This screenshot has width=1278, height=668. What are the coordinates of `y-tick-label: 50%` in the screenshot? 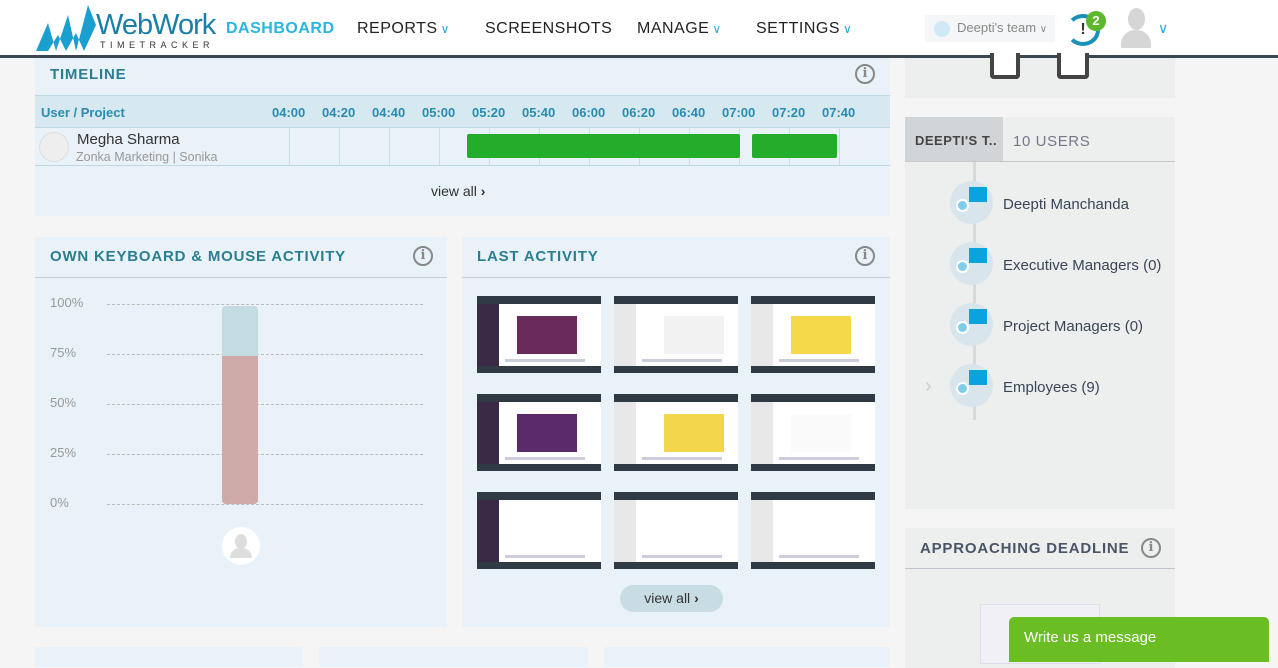 It's located at (63, 402).